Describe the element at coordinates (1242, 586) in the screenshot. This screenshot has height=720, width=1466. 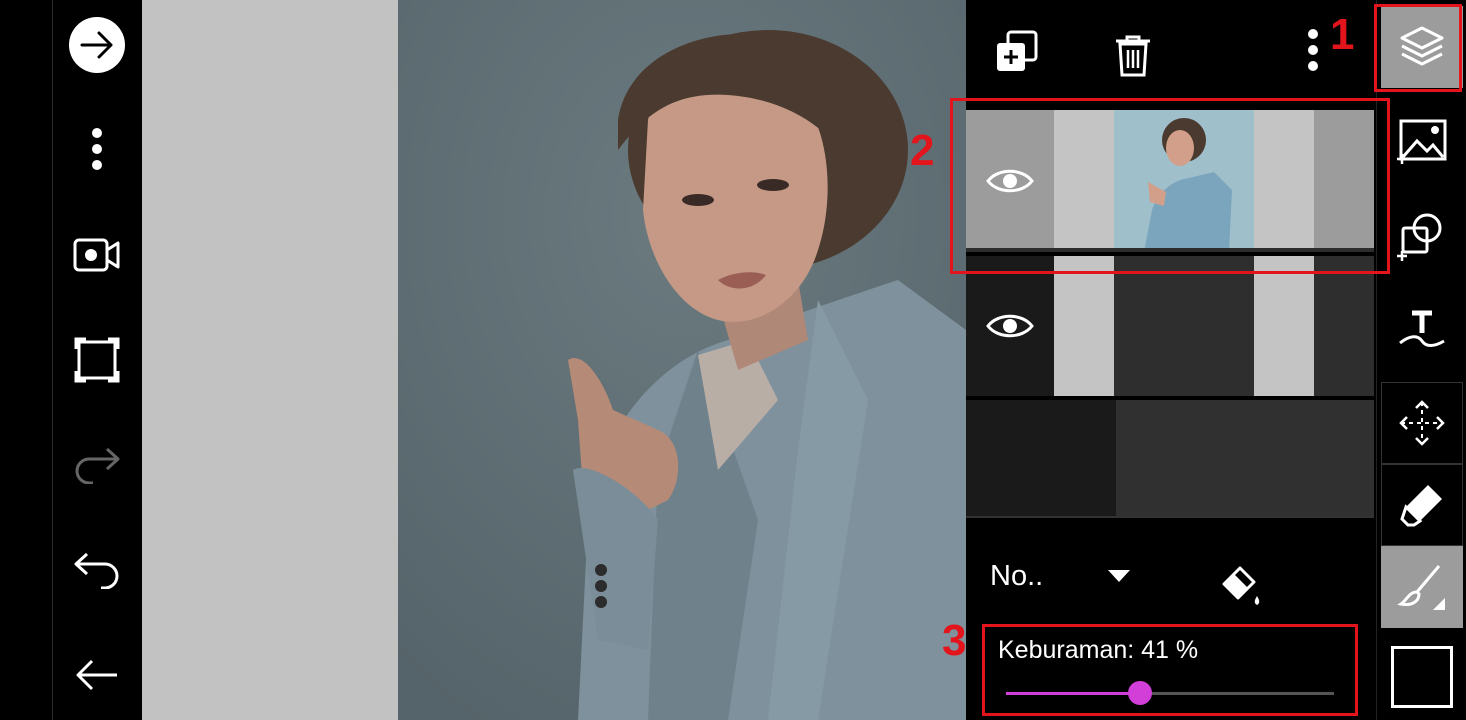
I see `paint-bucket-icon` at that location.